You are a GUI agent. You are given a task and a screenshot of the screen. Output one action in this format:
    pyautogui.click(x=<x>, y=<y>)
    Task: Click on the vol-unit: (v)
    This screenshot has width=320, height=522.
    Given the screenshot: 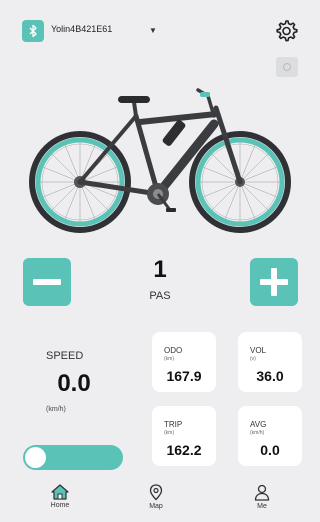 What is the action you would take?
    pyautogui.click(x=253, y=359)
    